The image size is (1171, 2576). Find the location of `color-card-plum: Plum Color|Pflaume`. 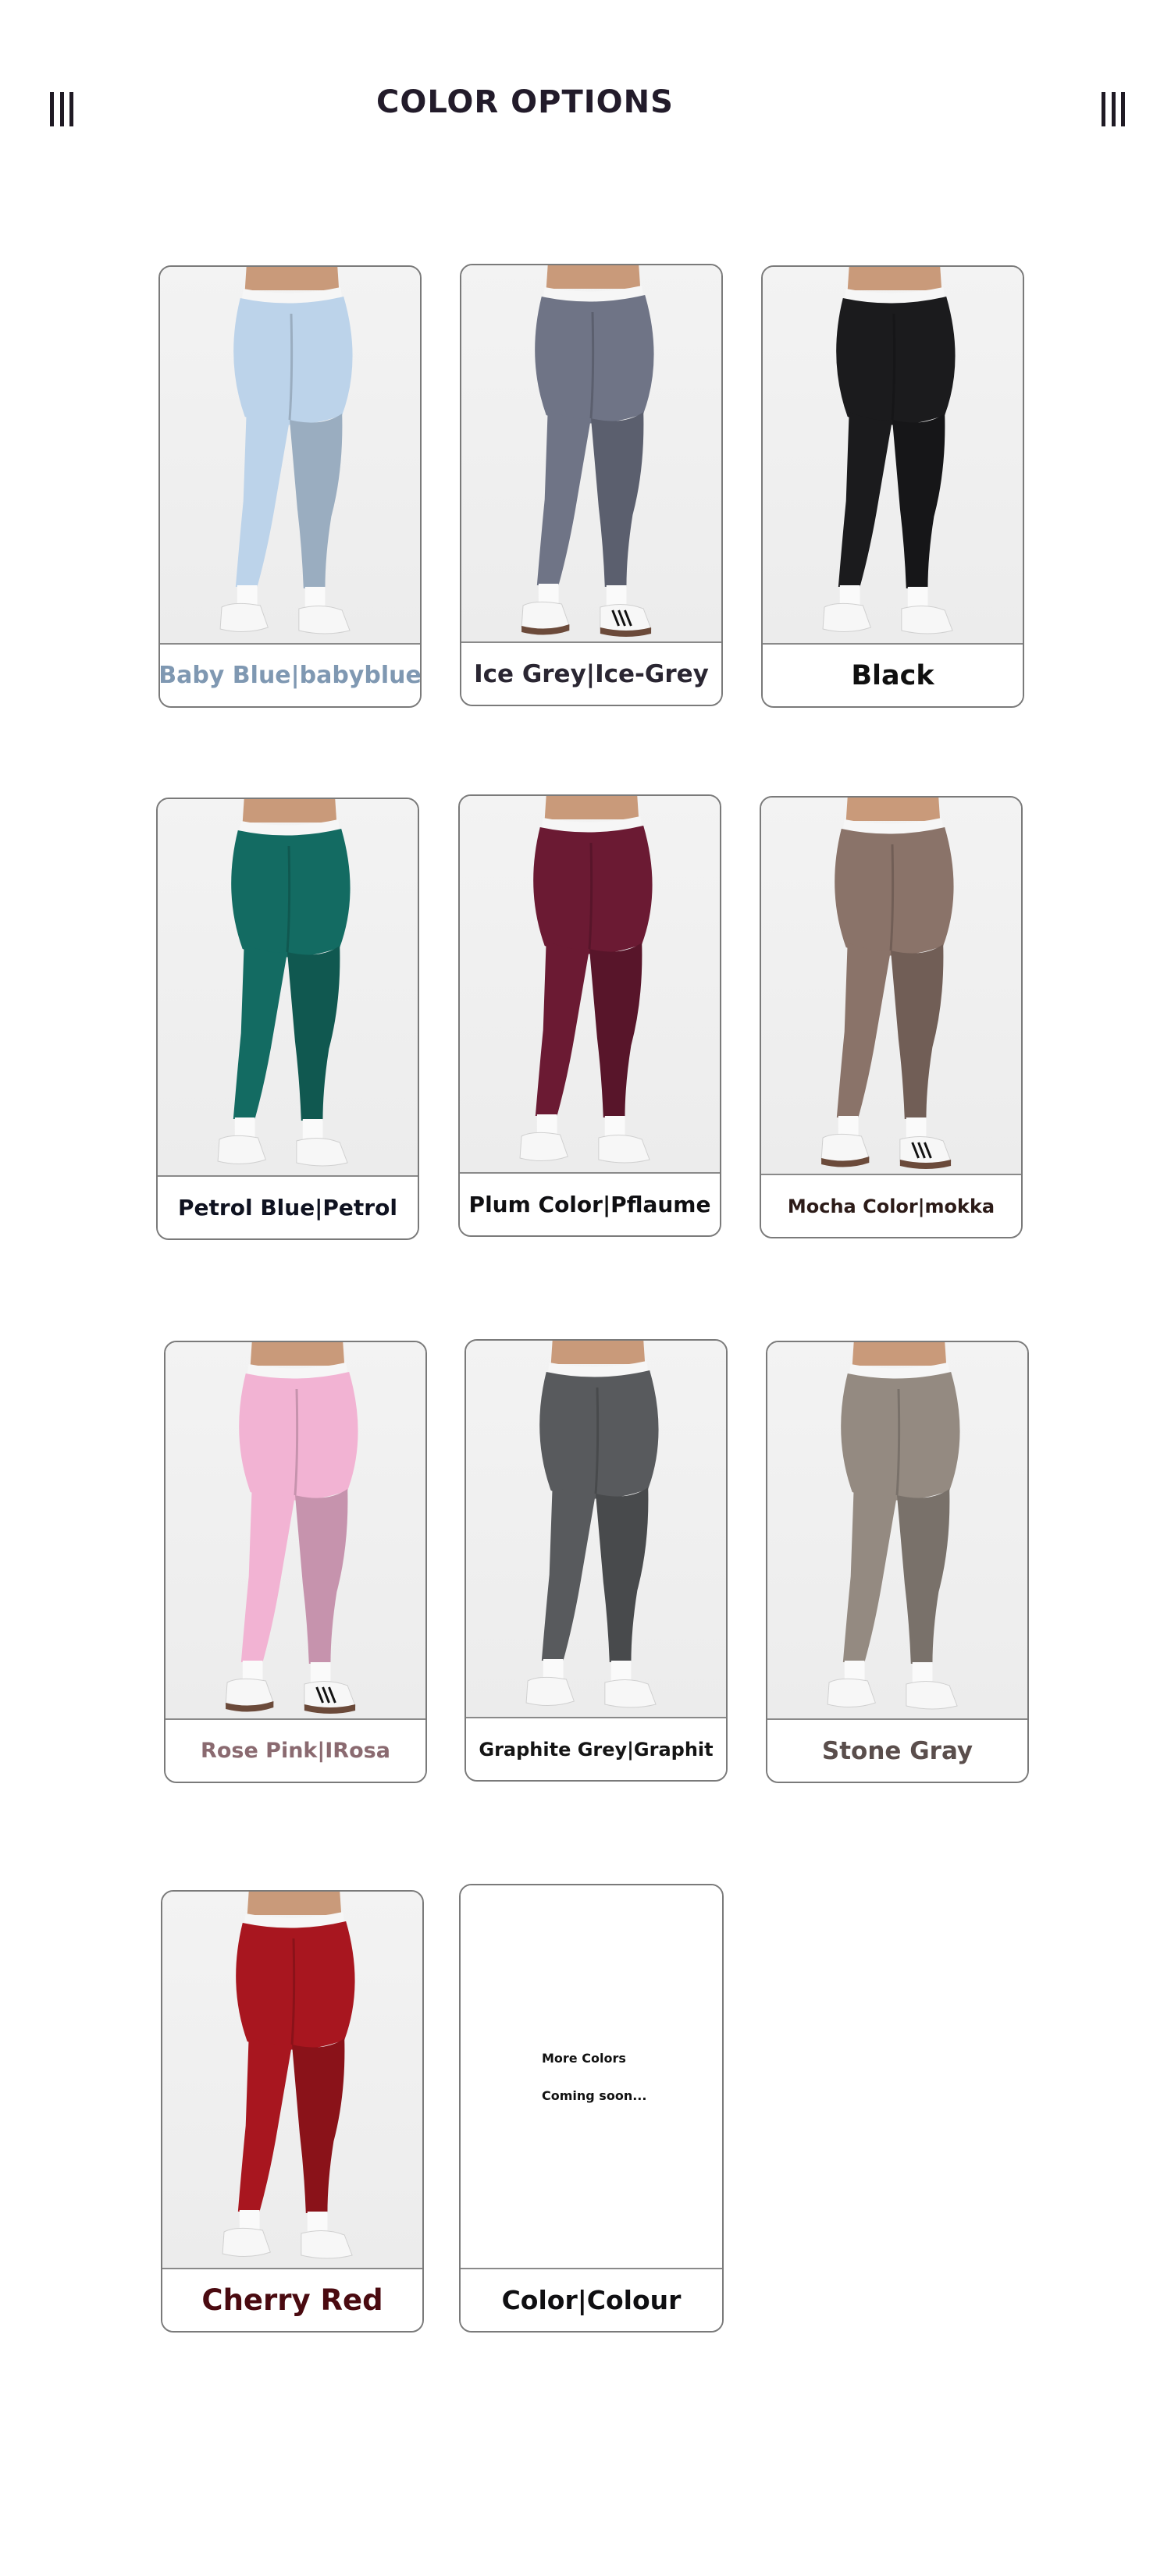

color-card-plum: Plum Color|Pflaume is located at coordinates (589, 1015).